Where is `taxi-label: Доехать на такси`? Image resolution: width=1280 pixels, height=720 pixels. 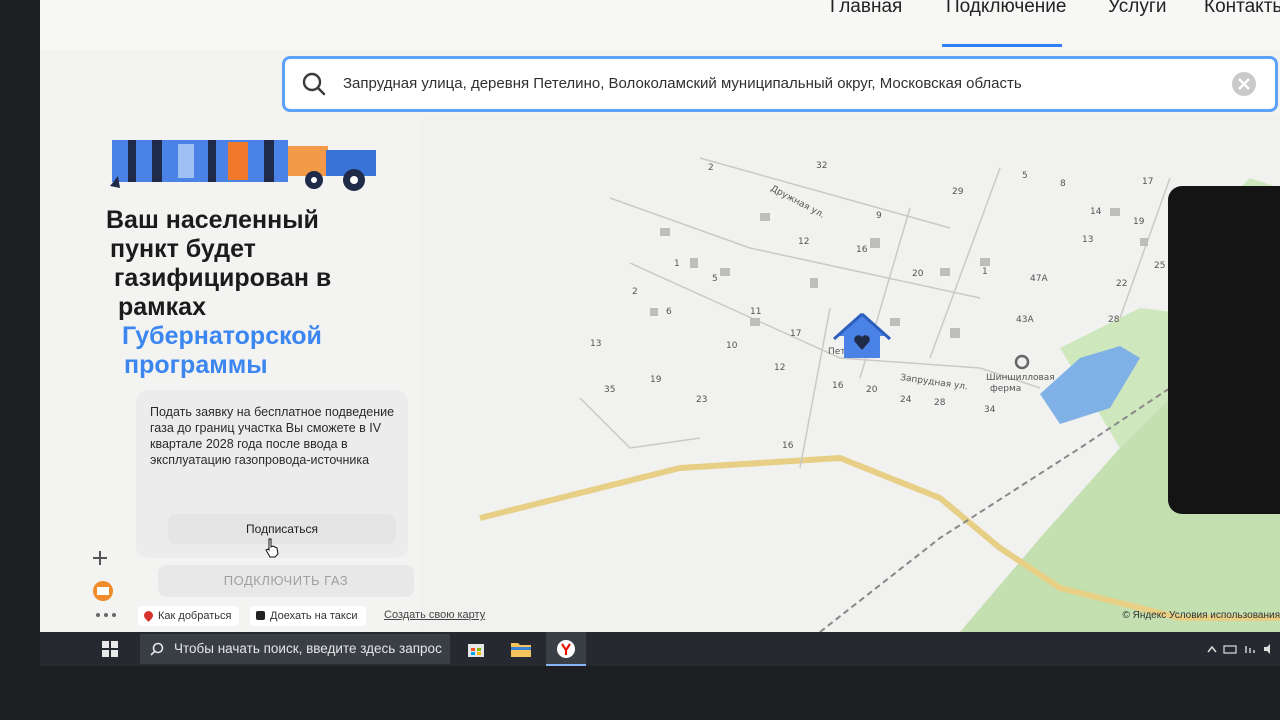
taxi-label: Доехать на такси is located at coordinates (314, 616).